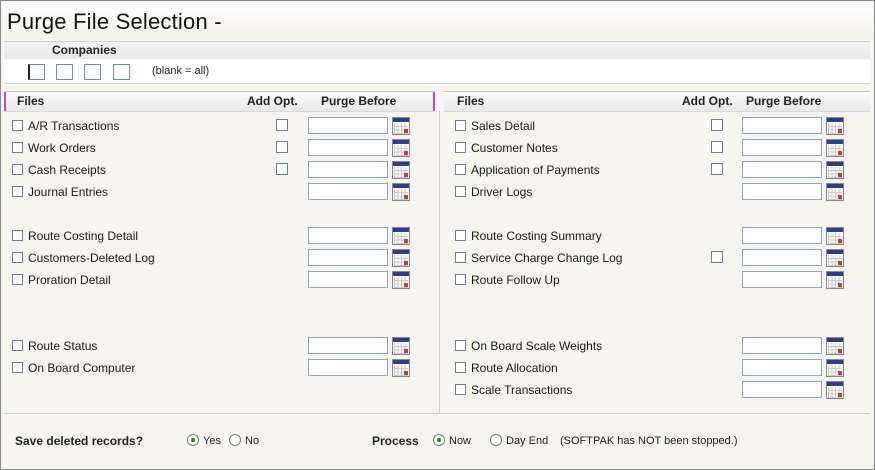  I want to click on file-row: Proration Detail, so click(222, 280).